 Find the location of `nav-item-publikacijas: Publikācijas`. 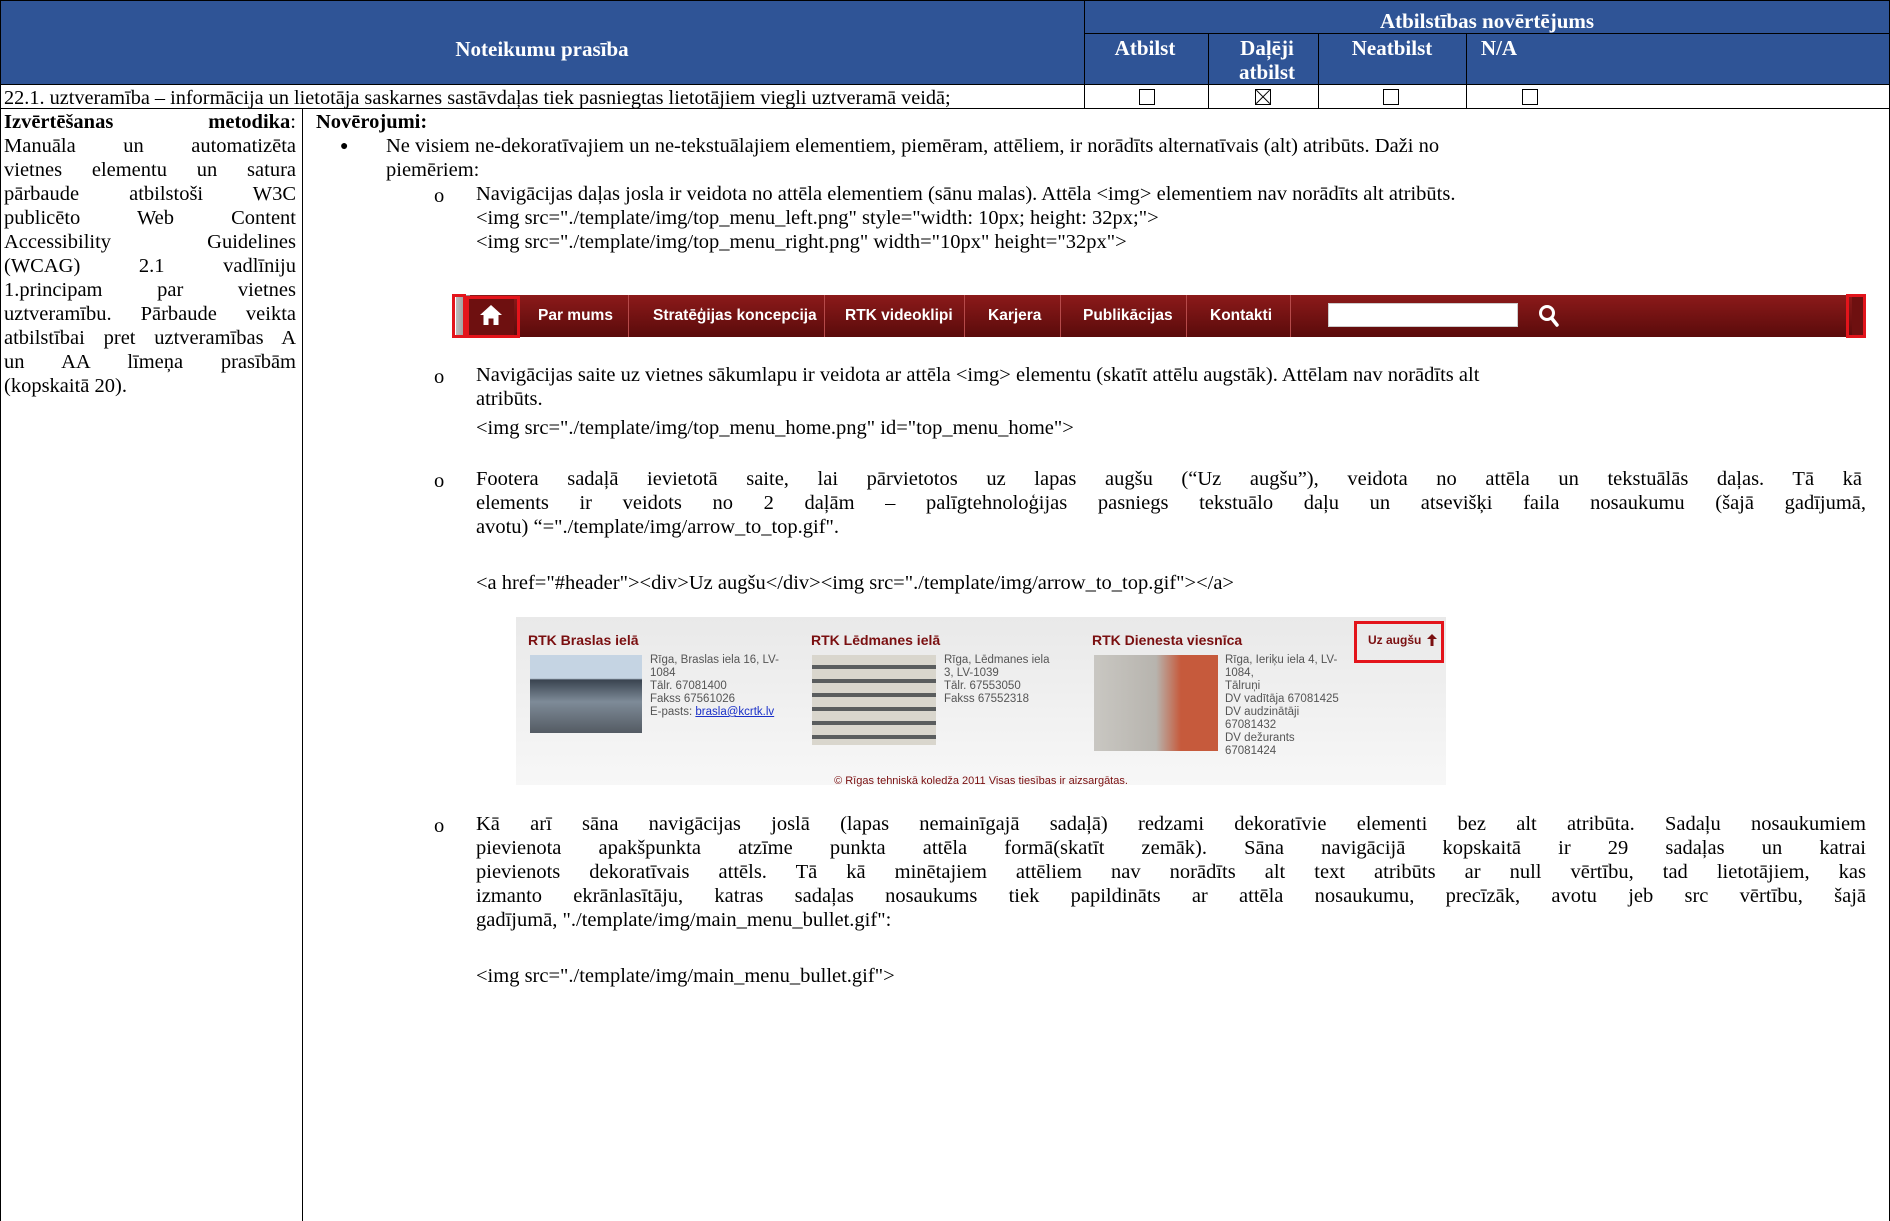

nav-item-publikacijas: Publikācijas is located at coordinates (1128, 316).